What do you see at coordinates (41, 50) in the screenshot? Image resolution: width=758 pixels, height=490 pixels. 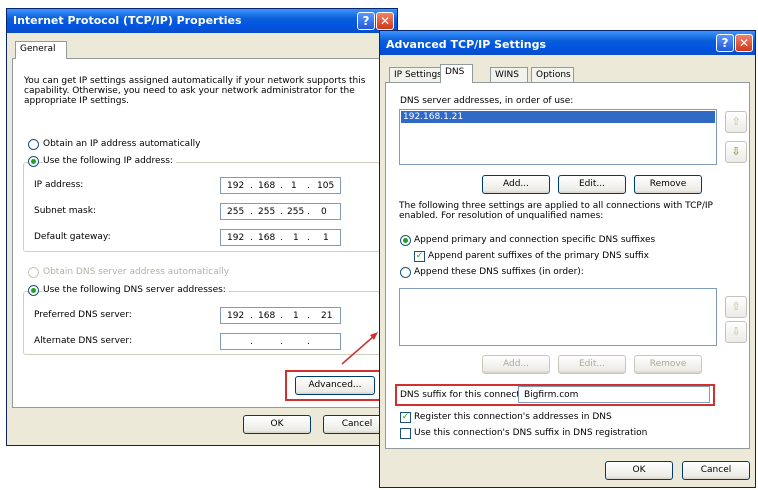 I see `tab-general: General` at bounding box center [41, 50].